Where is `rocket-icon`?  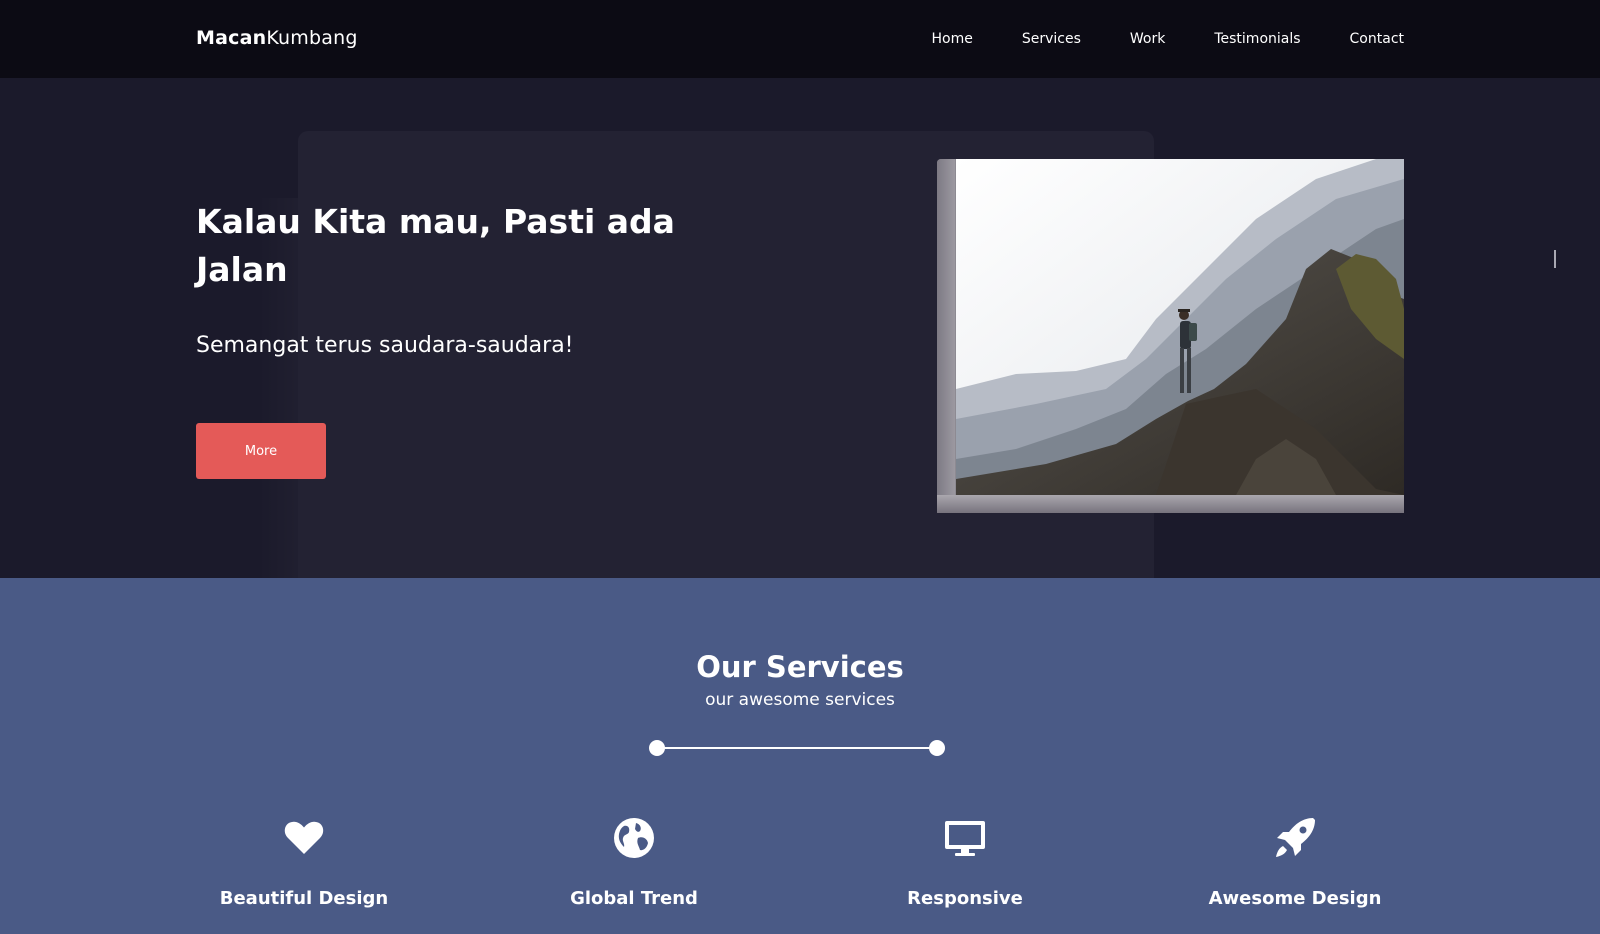 rocket-icon is located at coordinates (1295, 837).